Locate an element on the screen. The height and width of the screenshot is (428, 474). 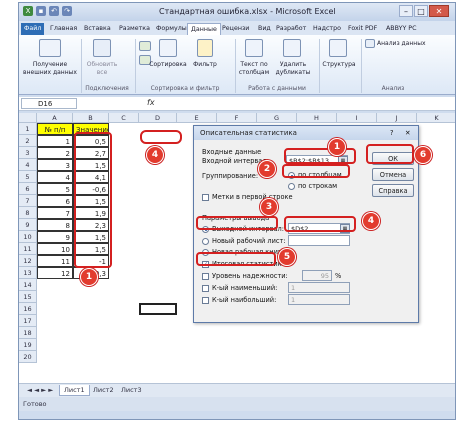
table-row-number: 5 is located at coordinates (55, 189).